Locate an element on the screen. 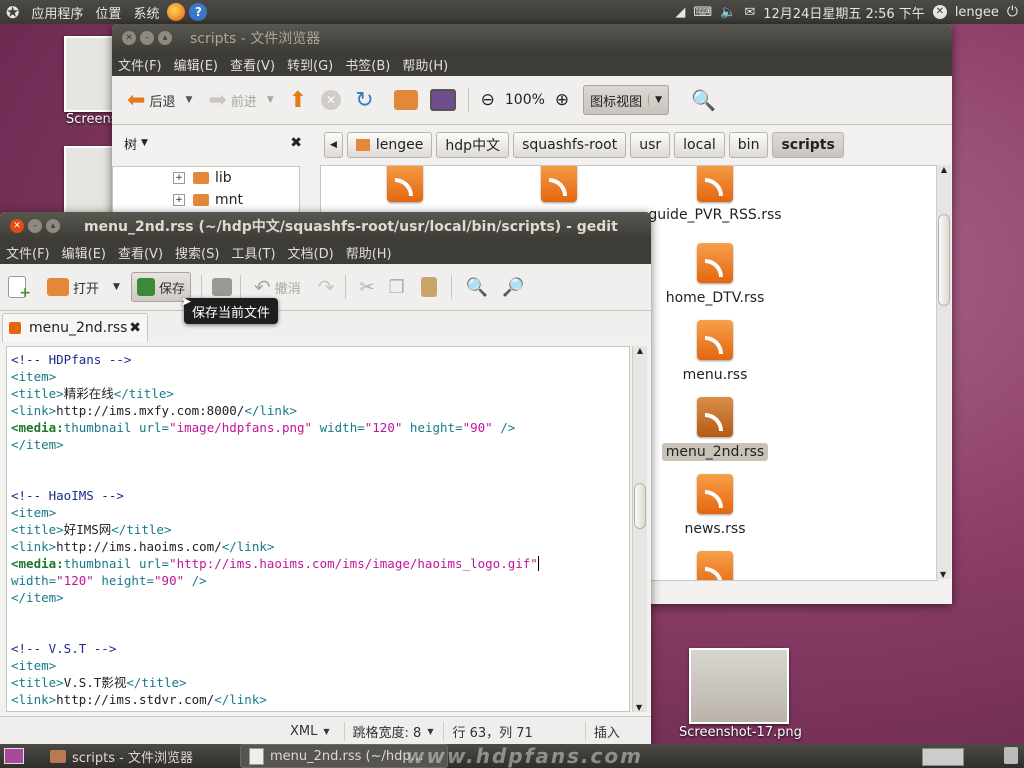 The height and width of the screenshot is (768, 1024). menu-tools: 工具(T) is located at coordinates (253, 252).